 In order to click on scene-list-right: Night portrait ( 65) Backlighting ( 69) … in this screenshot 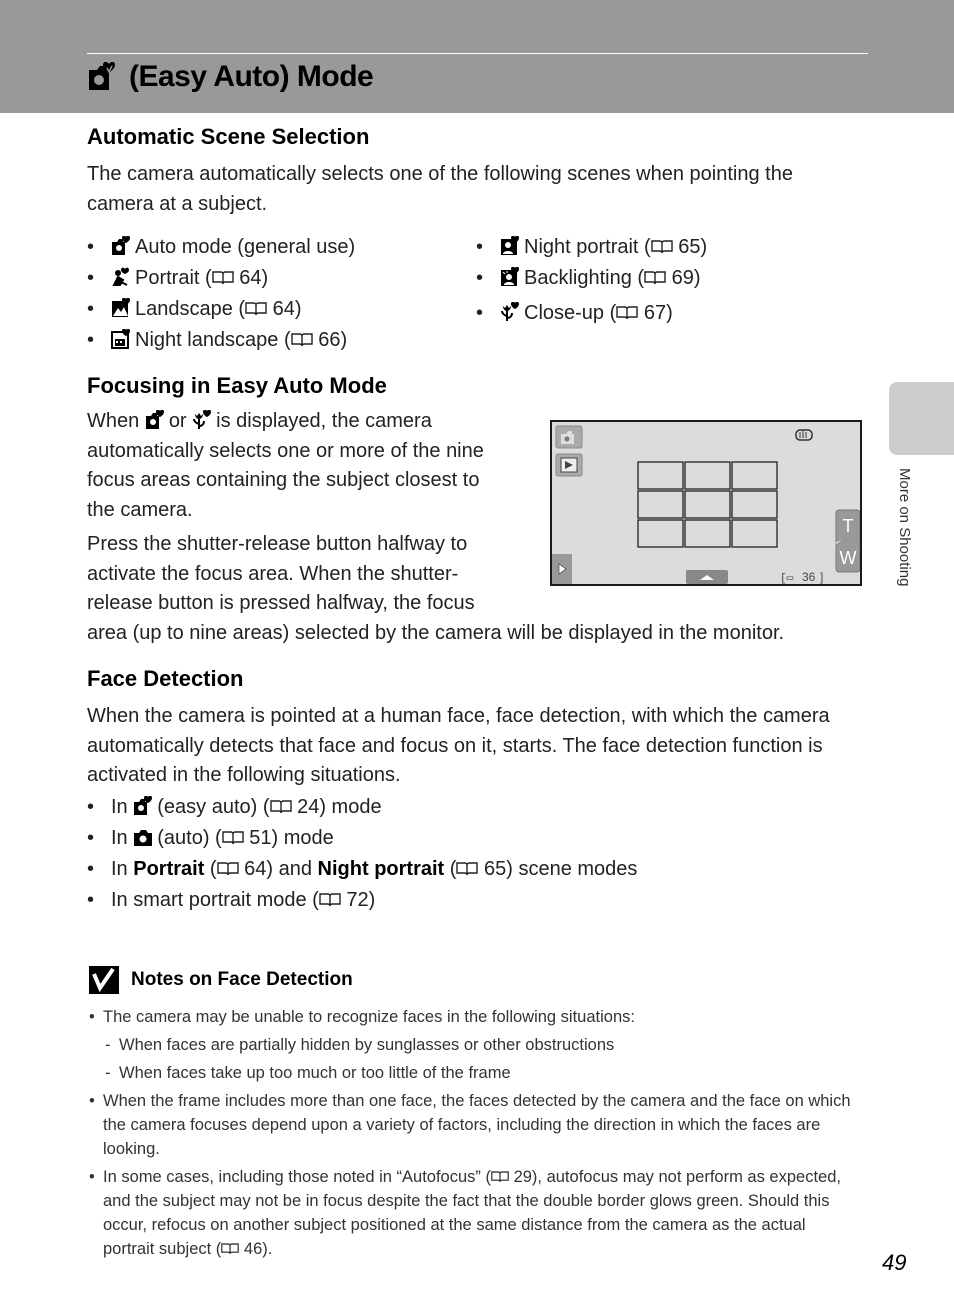, I will do `click(591, 280)`.